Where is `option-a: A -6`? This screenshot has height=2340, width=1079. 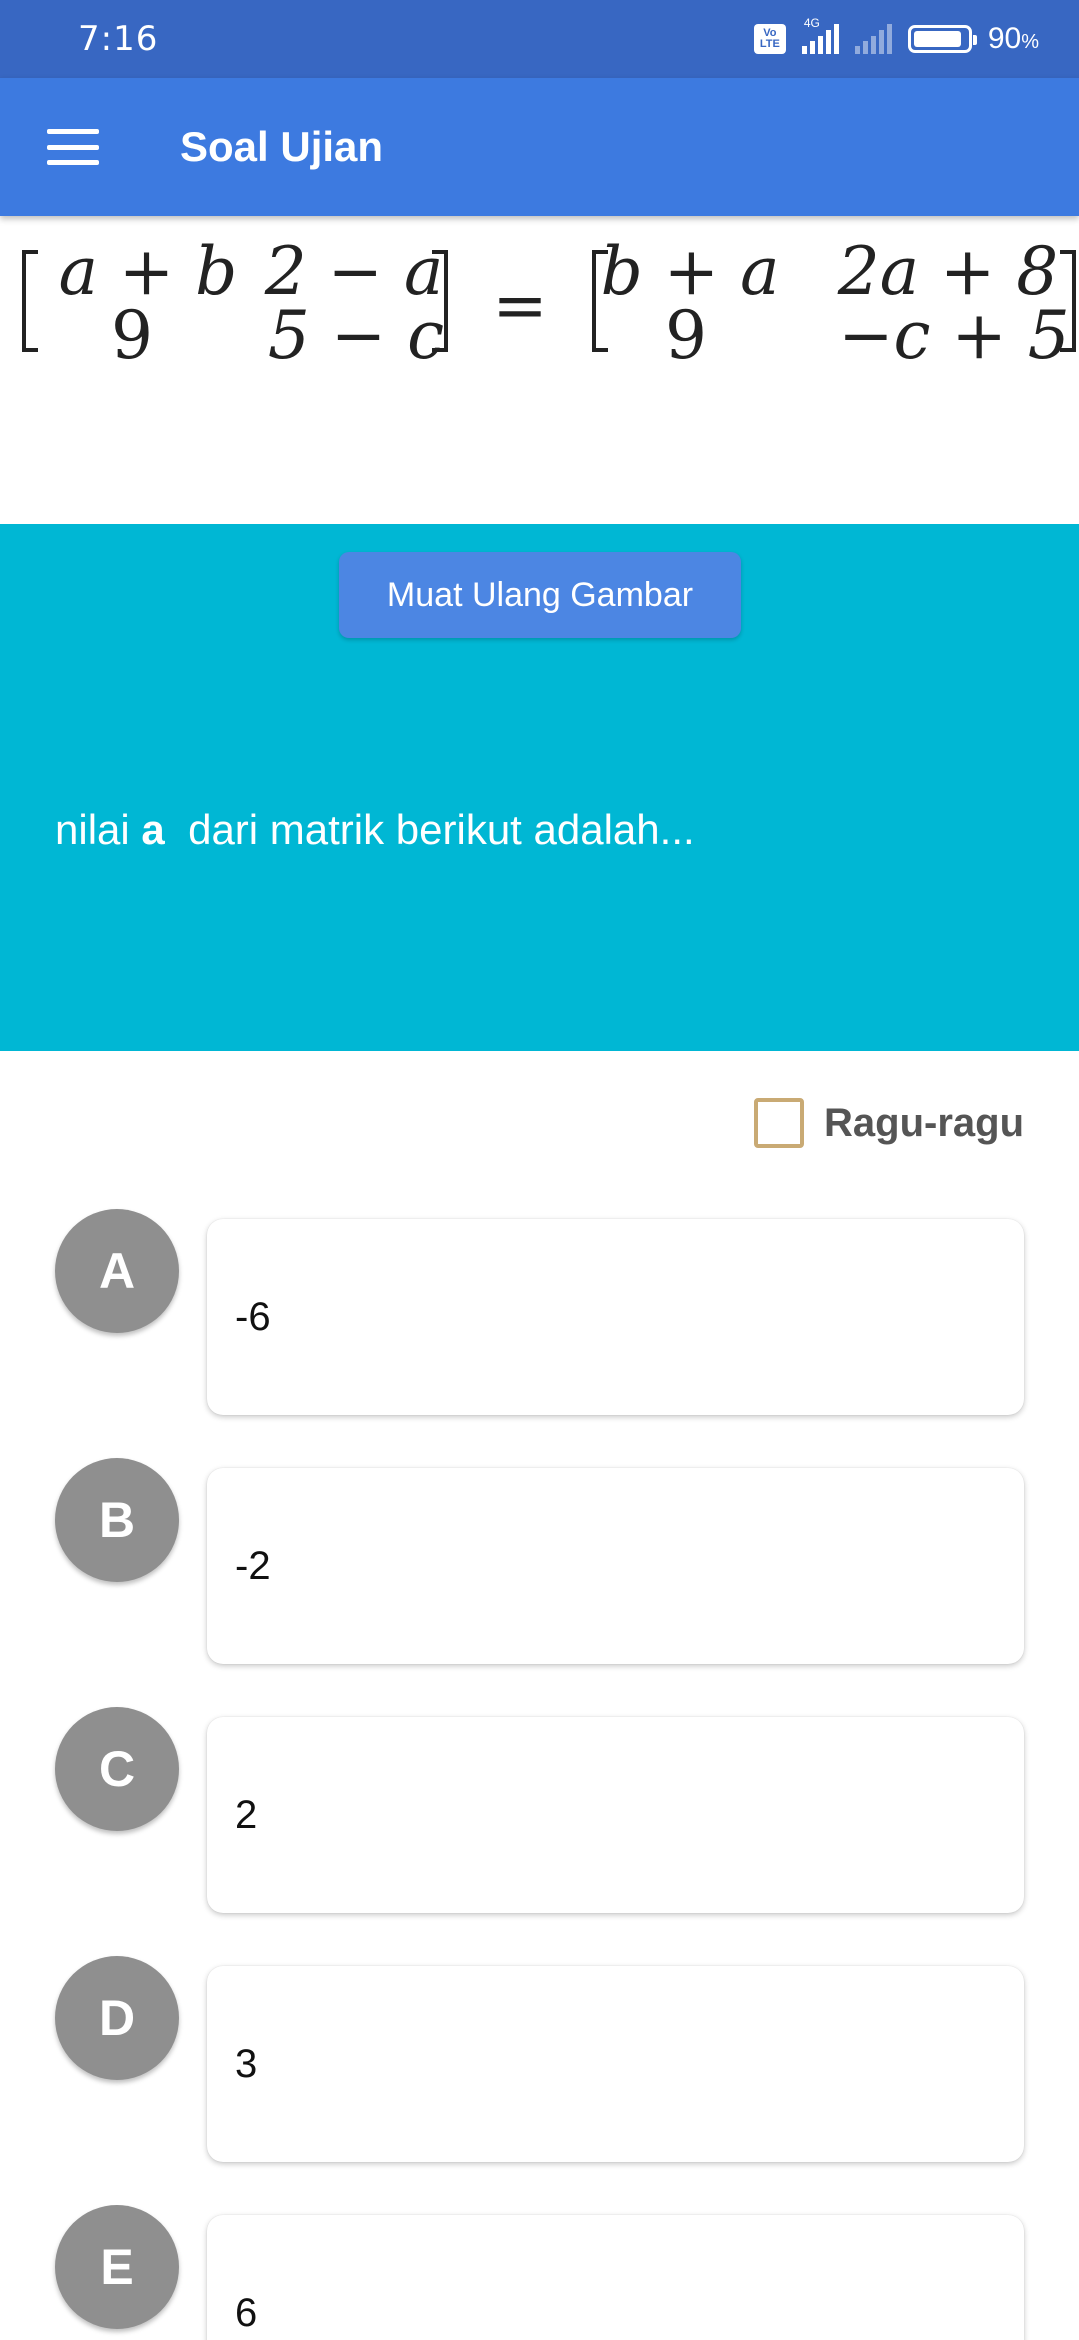
option-a: A -6 is located at coordinates (539, 1312).